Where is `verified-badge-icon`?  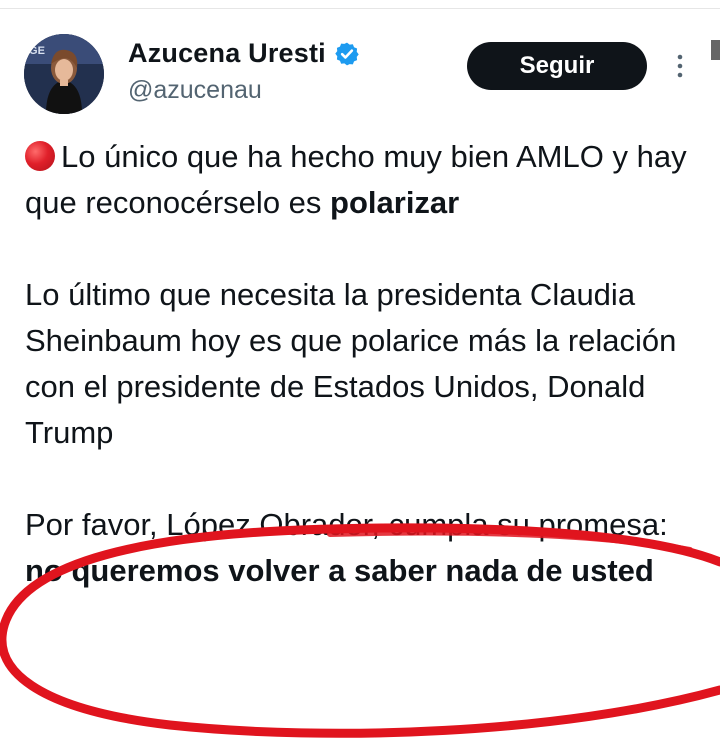 verified-badge-icon is located at coordinates (347, 54).